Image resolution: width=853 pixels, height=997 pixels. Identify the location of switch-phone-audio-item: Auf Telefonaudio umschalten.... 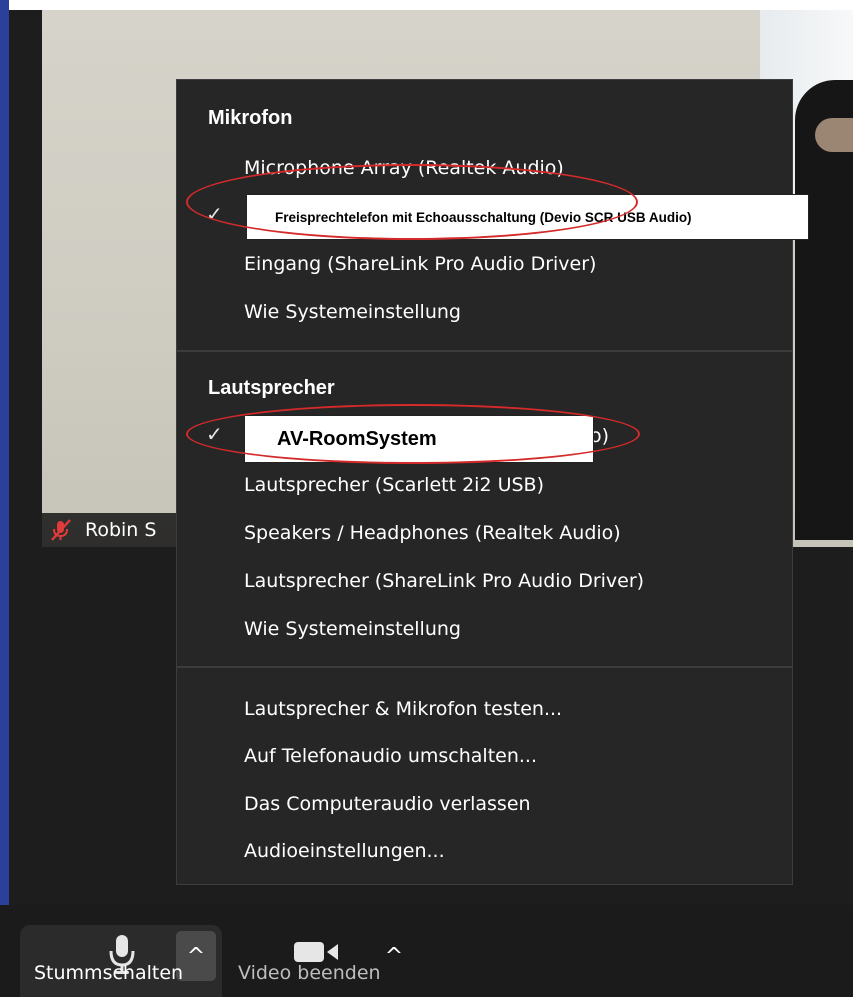
(484, 758).